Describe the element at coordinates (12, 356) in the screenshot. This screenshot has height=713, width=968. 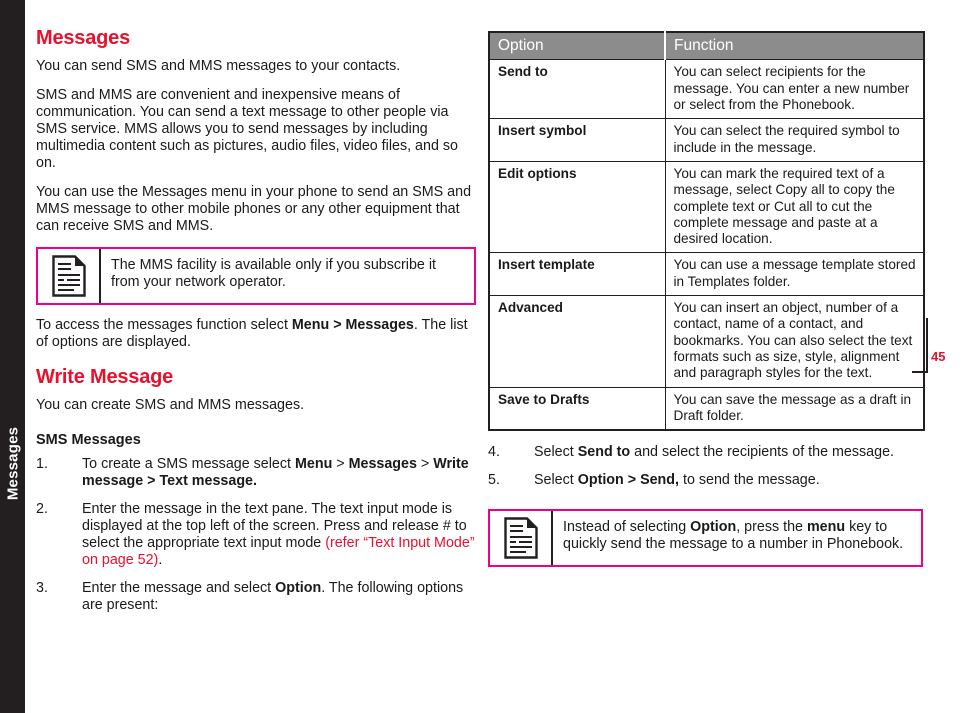
I see `side-tab-messages: Messages` at that location.